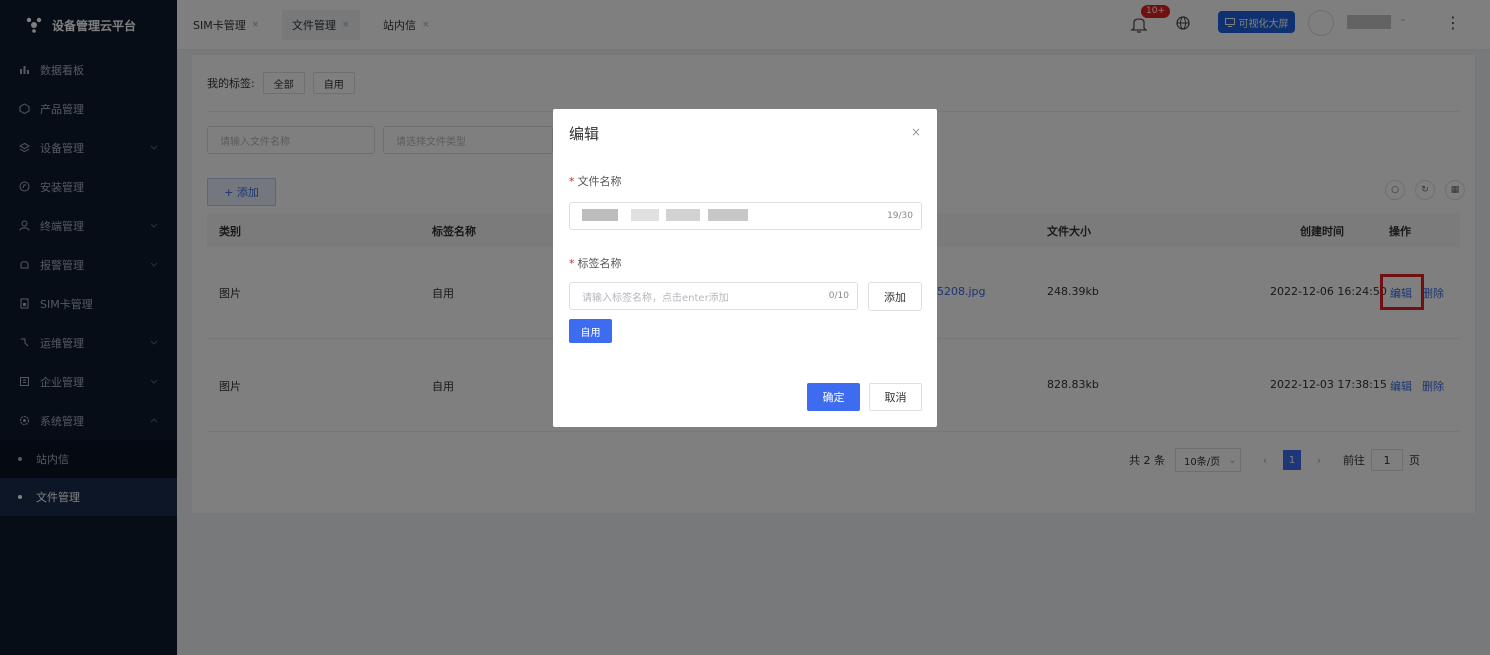 The width and height of the screenshot is (1490, 655). What do you see at coordinates (838, 296) in the screenshot?
I see `char-count: 0/10` at bounding box center [838, 296].